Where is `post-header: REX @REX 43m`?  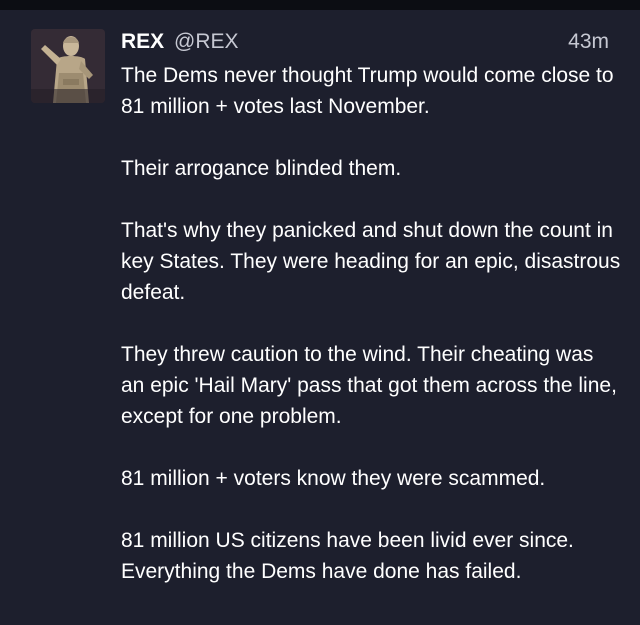 post-header: REX @REX 43m is located at coordinates (365, 42).